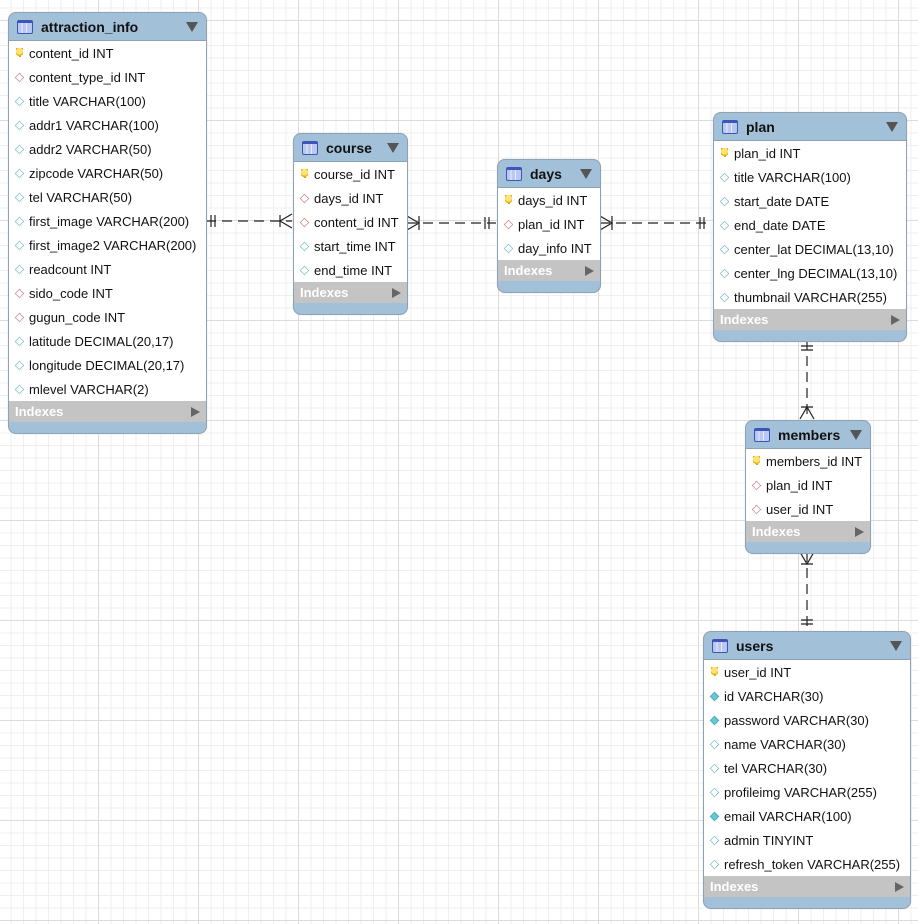  Describe the element at coordinates (107, 317) in the screenshot. I see `column-row: gugun_code INT` at that location.